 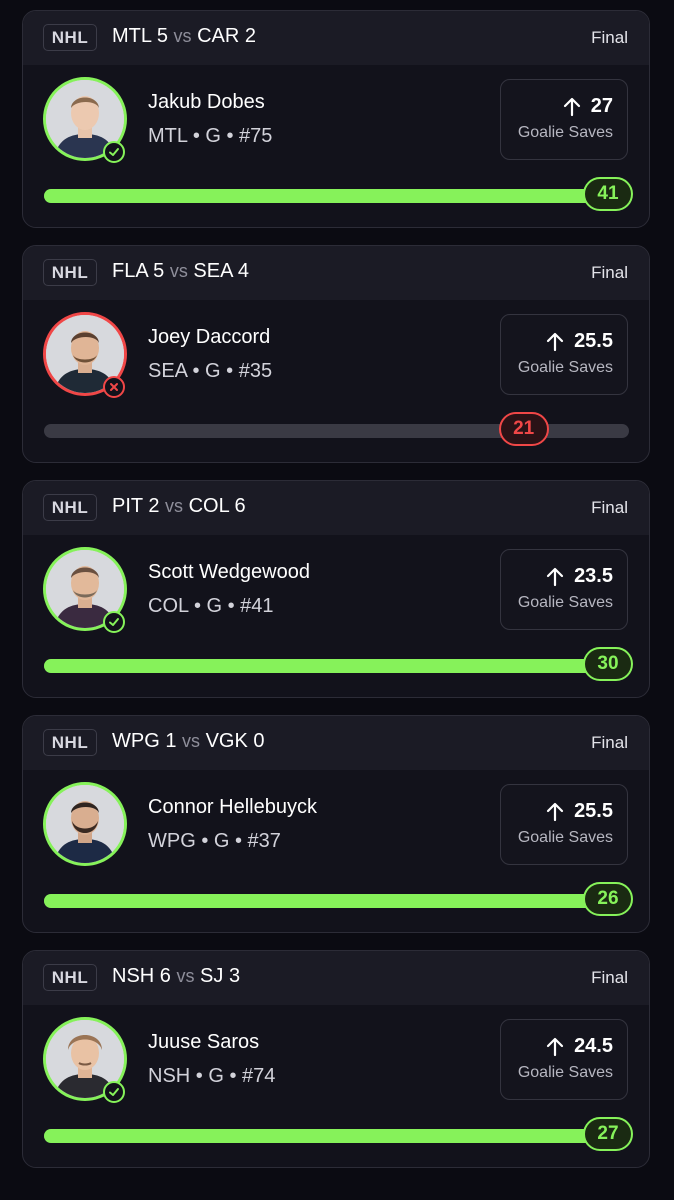 What do you see at coordinates (336, 508) in the screenshot?
I see `game-header: NHL PIT 2 vs COL 6 Final` at bounding box center [336, 508].